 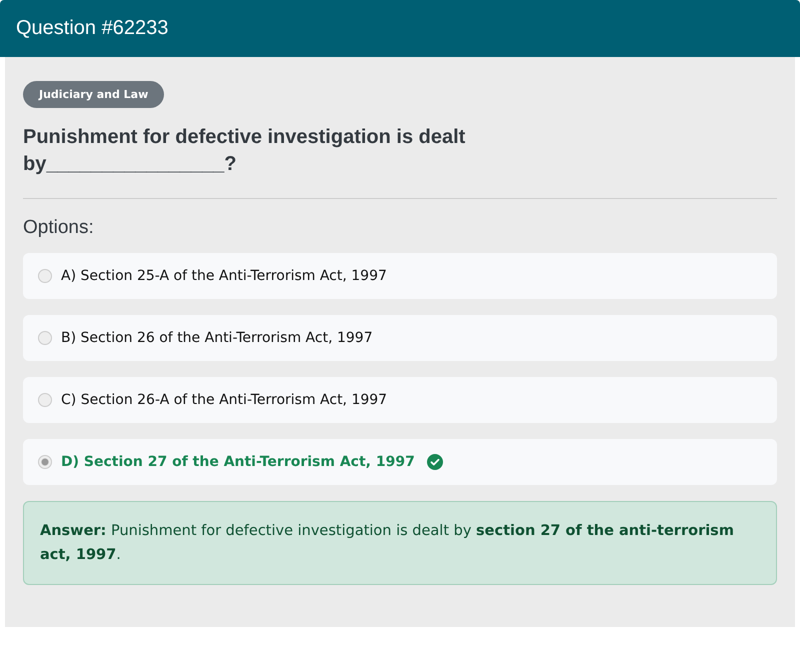 What do you see at coordinates (224, 400) in the screenshot?
I see `option-text: C) Section 26-A of the Anti-Terrorism Act, 1997` at bounding box center [224, 400].